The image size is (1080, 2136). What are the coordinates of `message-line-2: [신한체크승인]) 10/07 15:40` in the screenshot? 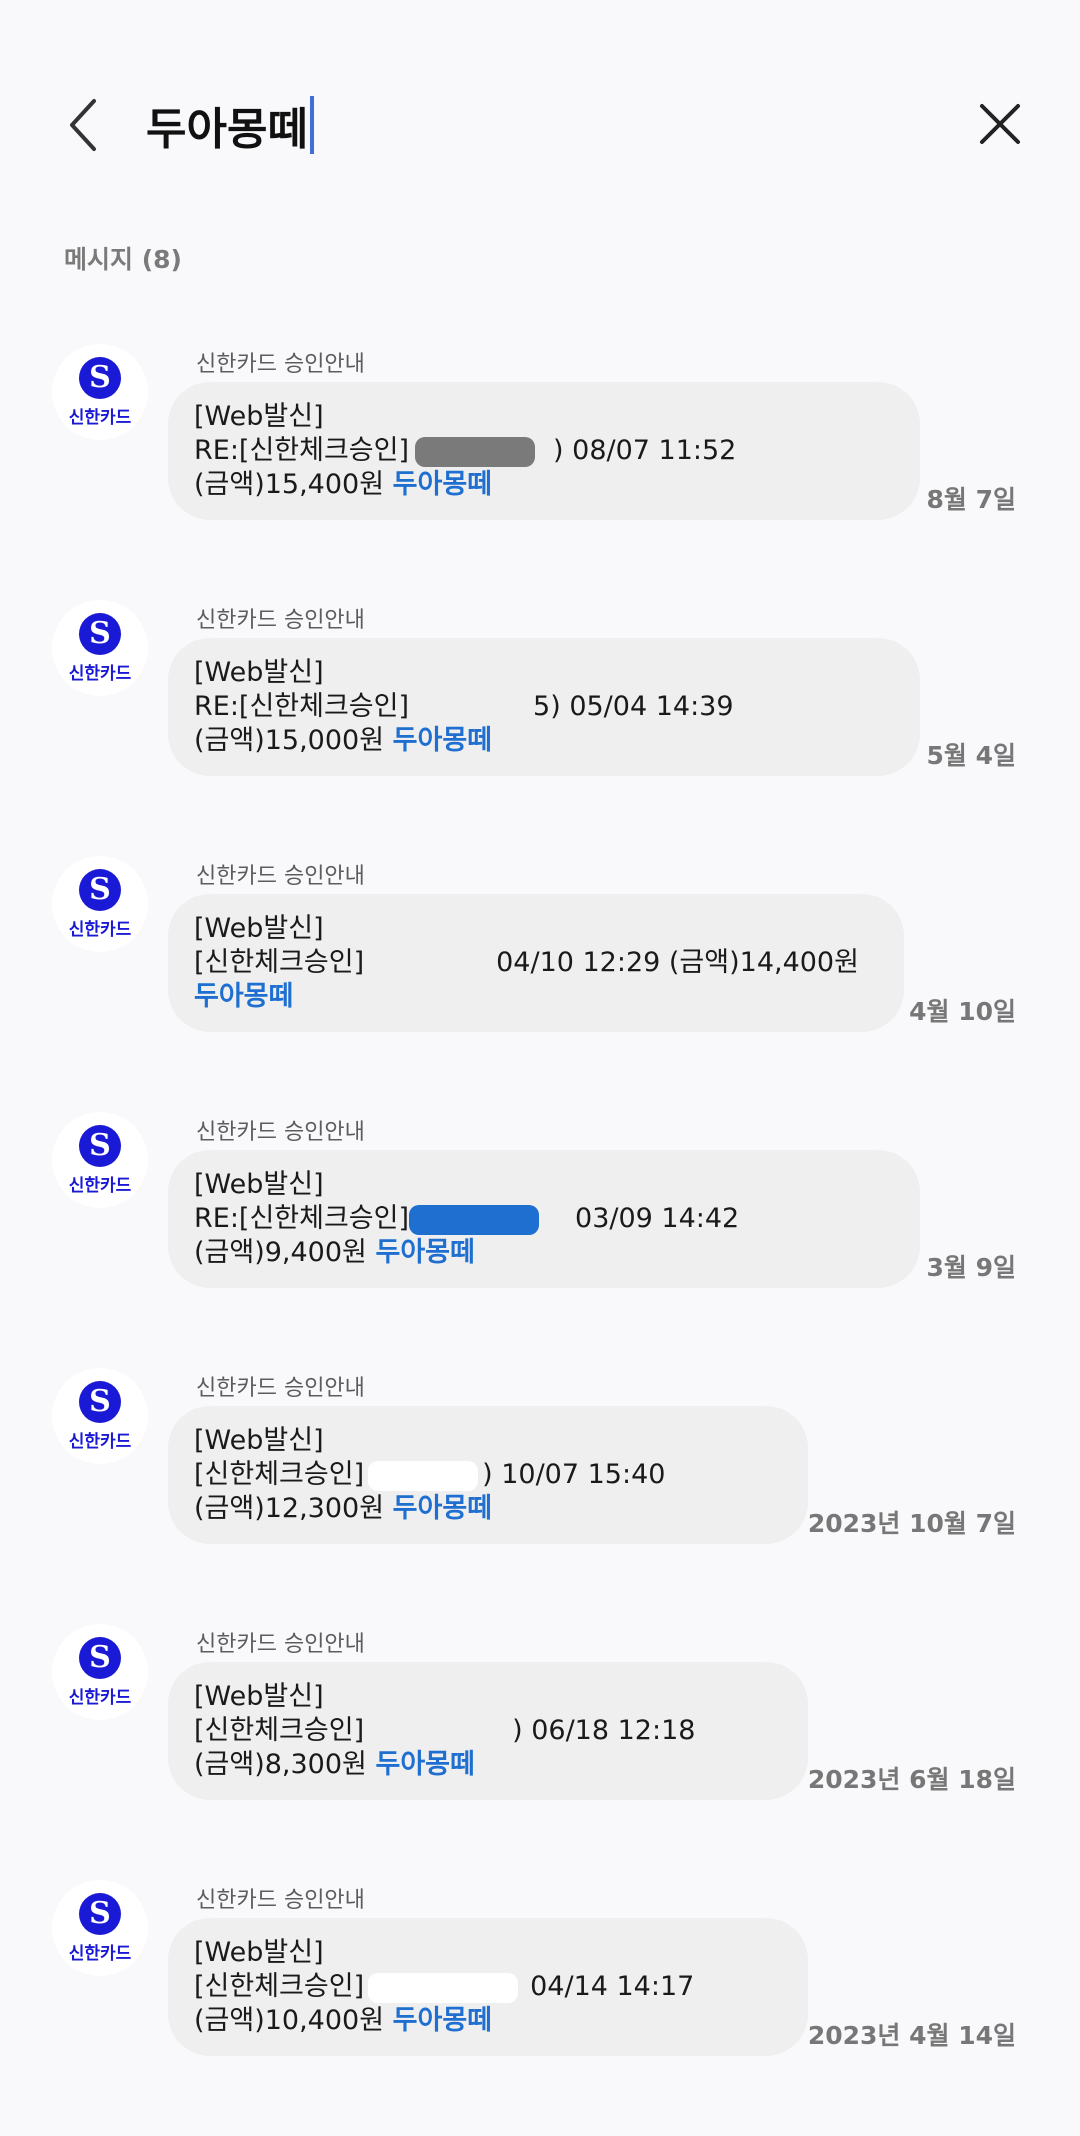 It's located at (488, 1475).